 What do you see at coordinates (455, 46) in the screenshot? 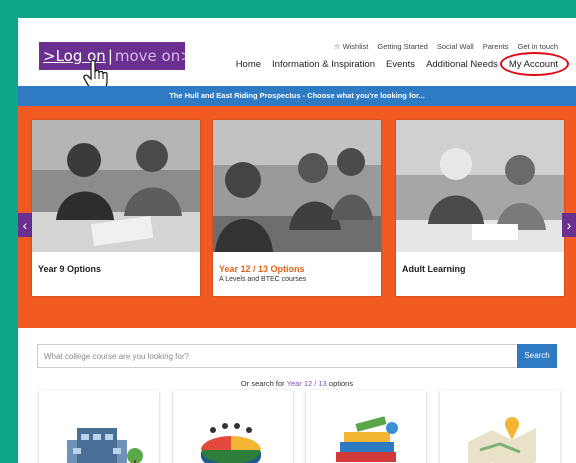
I see `social-wall-link: Social Wall` at bounding box center [455, 46].